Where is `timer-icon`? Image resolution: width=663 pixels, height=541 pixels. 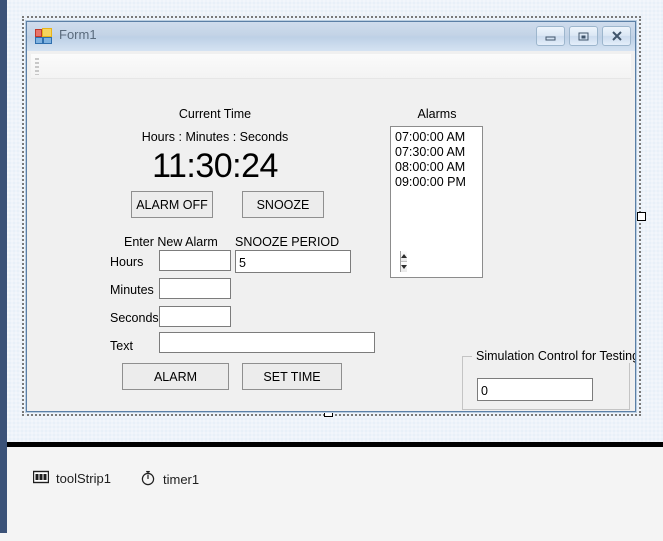
timer-icon is located at coordinates (148, 479).